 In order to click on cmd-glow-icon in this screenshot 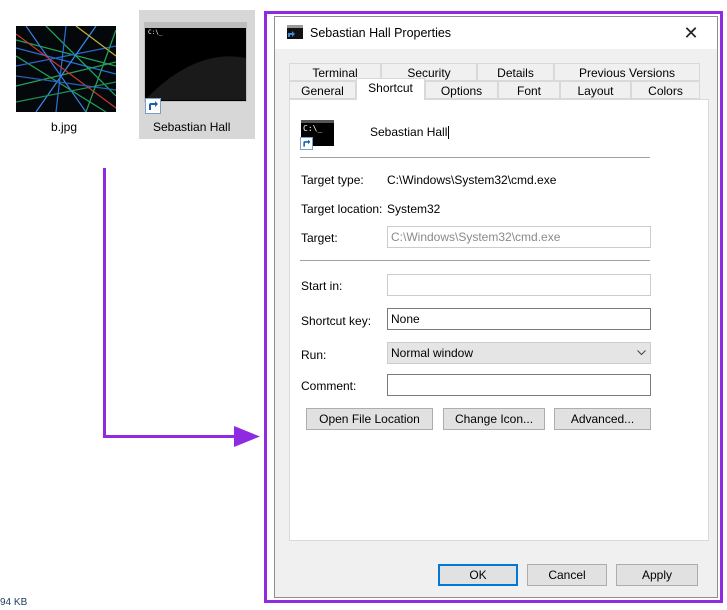, I will do `click(195, 78)`.